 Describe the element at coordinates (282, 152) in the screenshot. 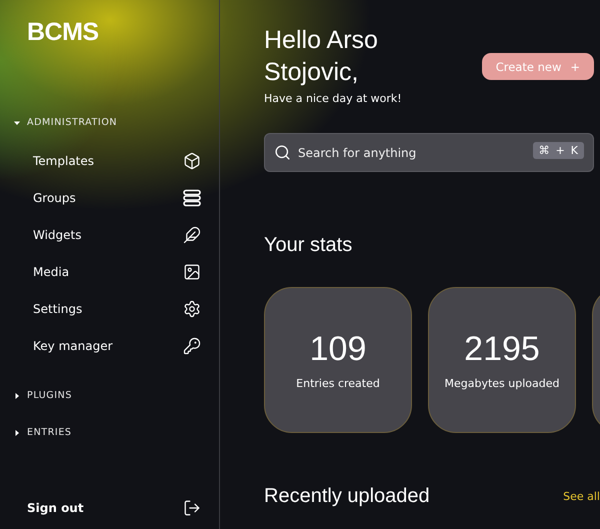

I see `search-icon` at that location.